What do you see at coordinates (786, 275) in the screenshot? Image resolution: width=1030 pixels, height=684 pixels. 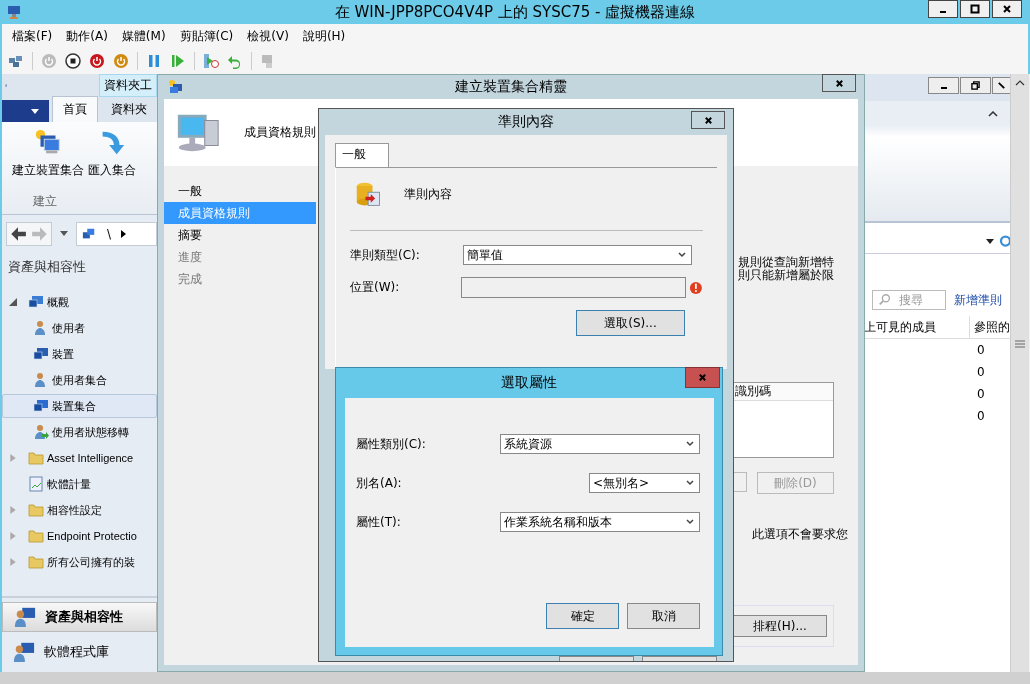 I see `description-text: 則只能新增屬於限` at bounding box center [786, 275].